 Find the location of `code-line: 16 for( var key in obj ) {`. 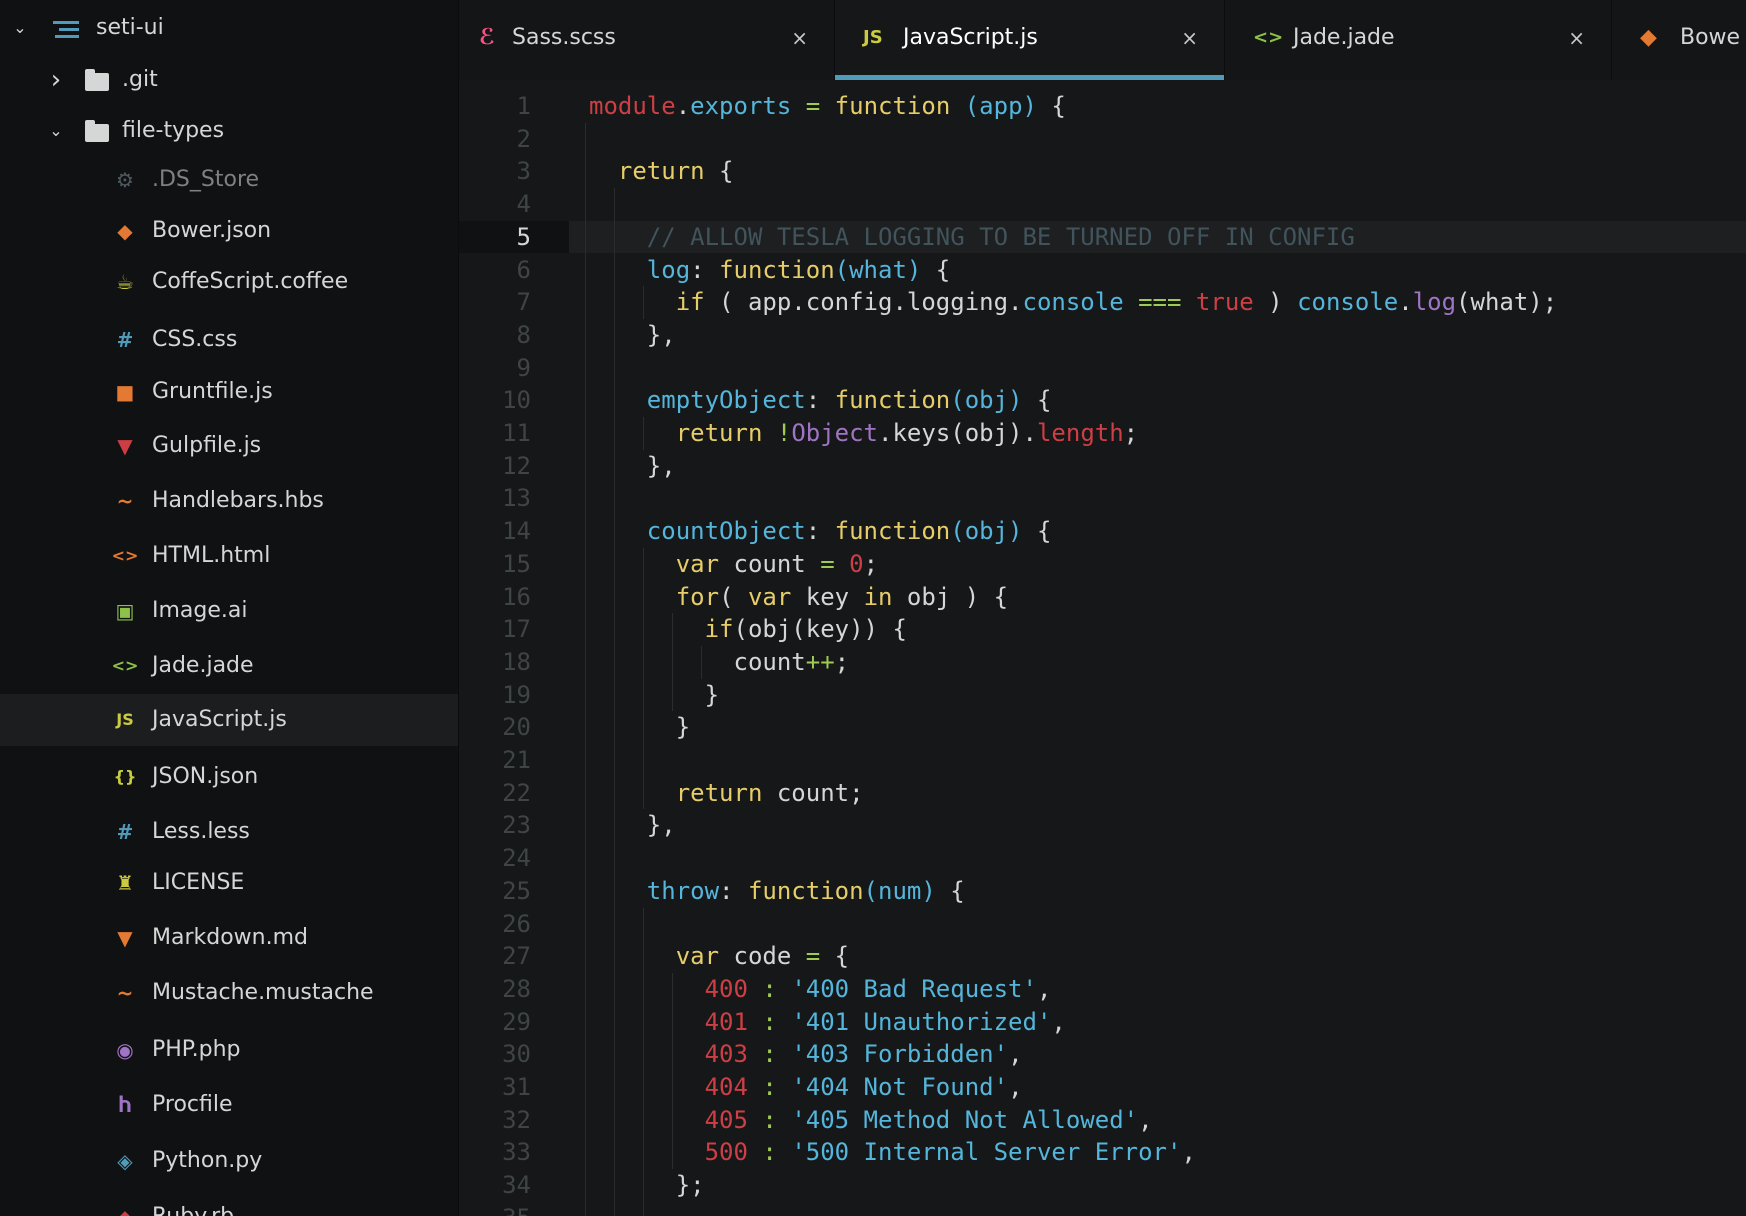

code-line: 16 for( var key in obj ) { is located at coordinates (1102, 597).